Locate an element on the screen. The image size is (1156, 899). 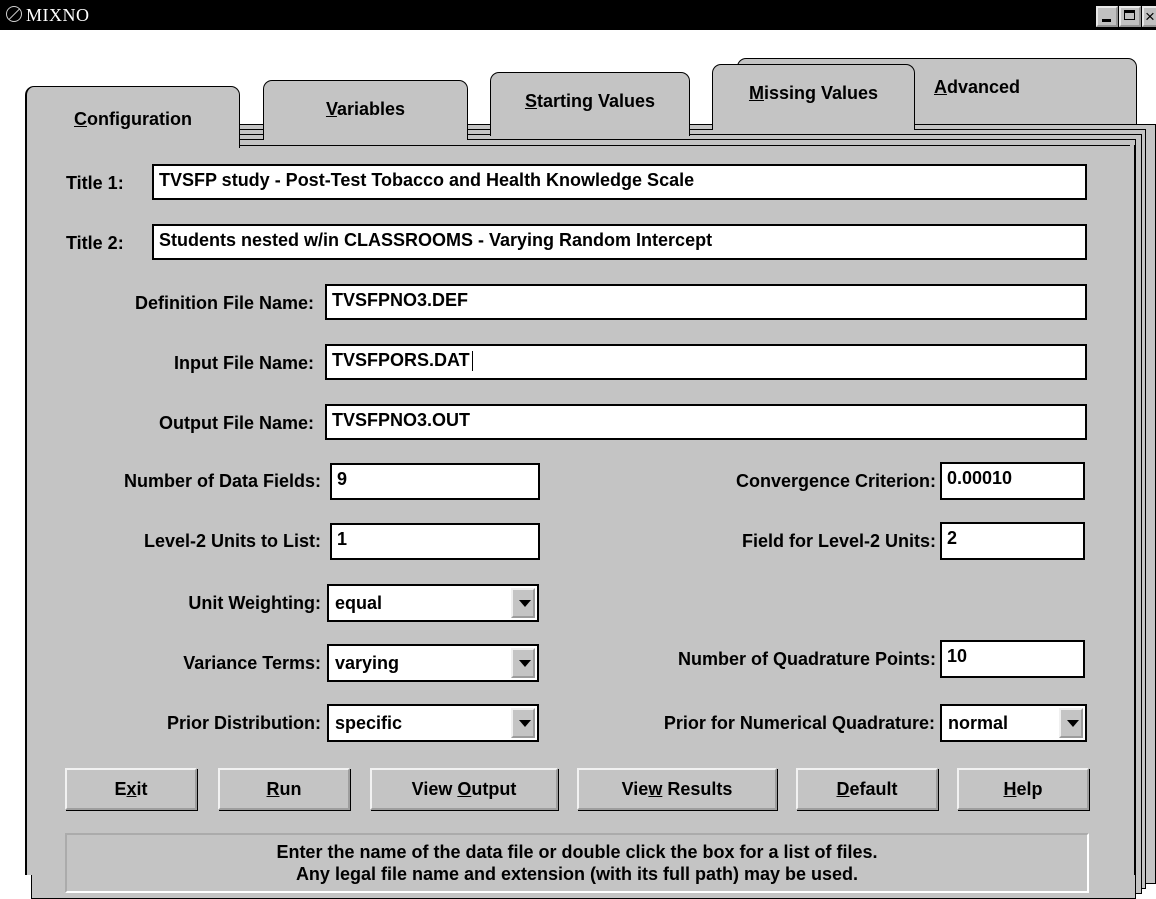
variance-terms-select: varying is located at coordinates (433, 663).